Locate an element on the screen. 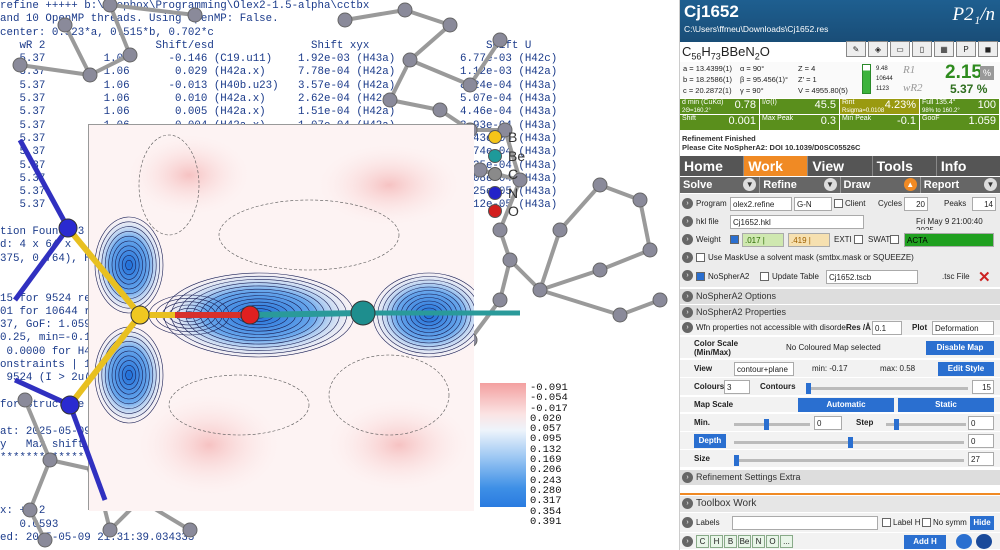 The image size is (1000, 550). work-subtabs: Solve ▼ Refine ▼ Draw ▲ Report ▼ is located at coordinates (840, 185).